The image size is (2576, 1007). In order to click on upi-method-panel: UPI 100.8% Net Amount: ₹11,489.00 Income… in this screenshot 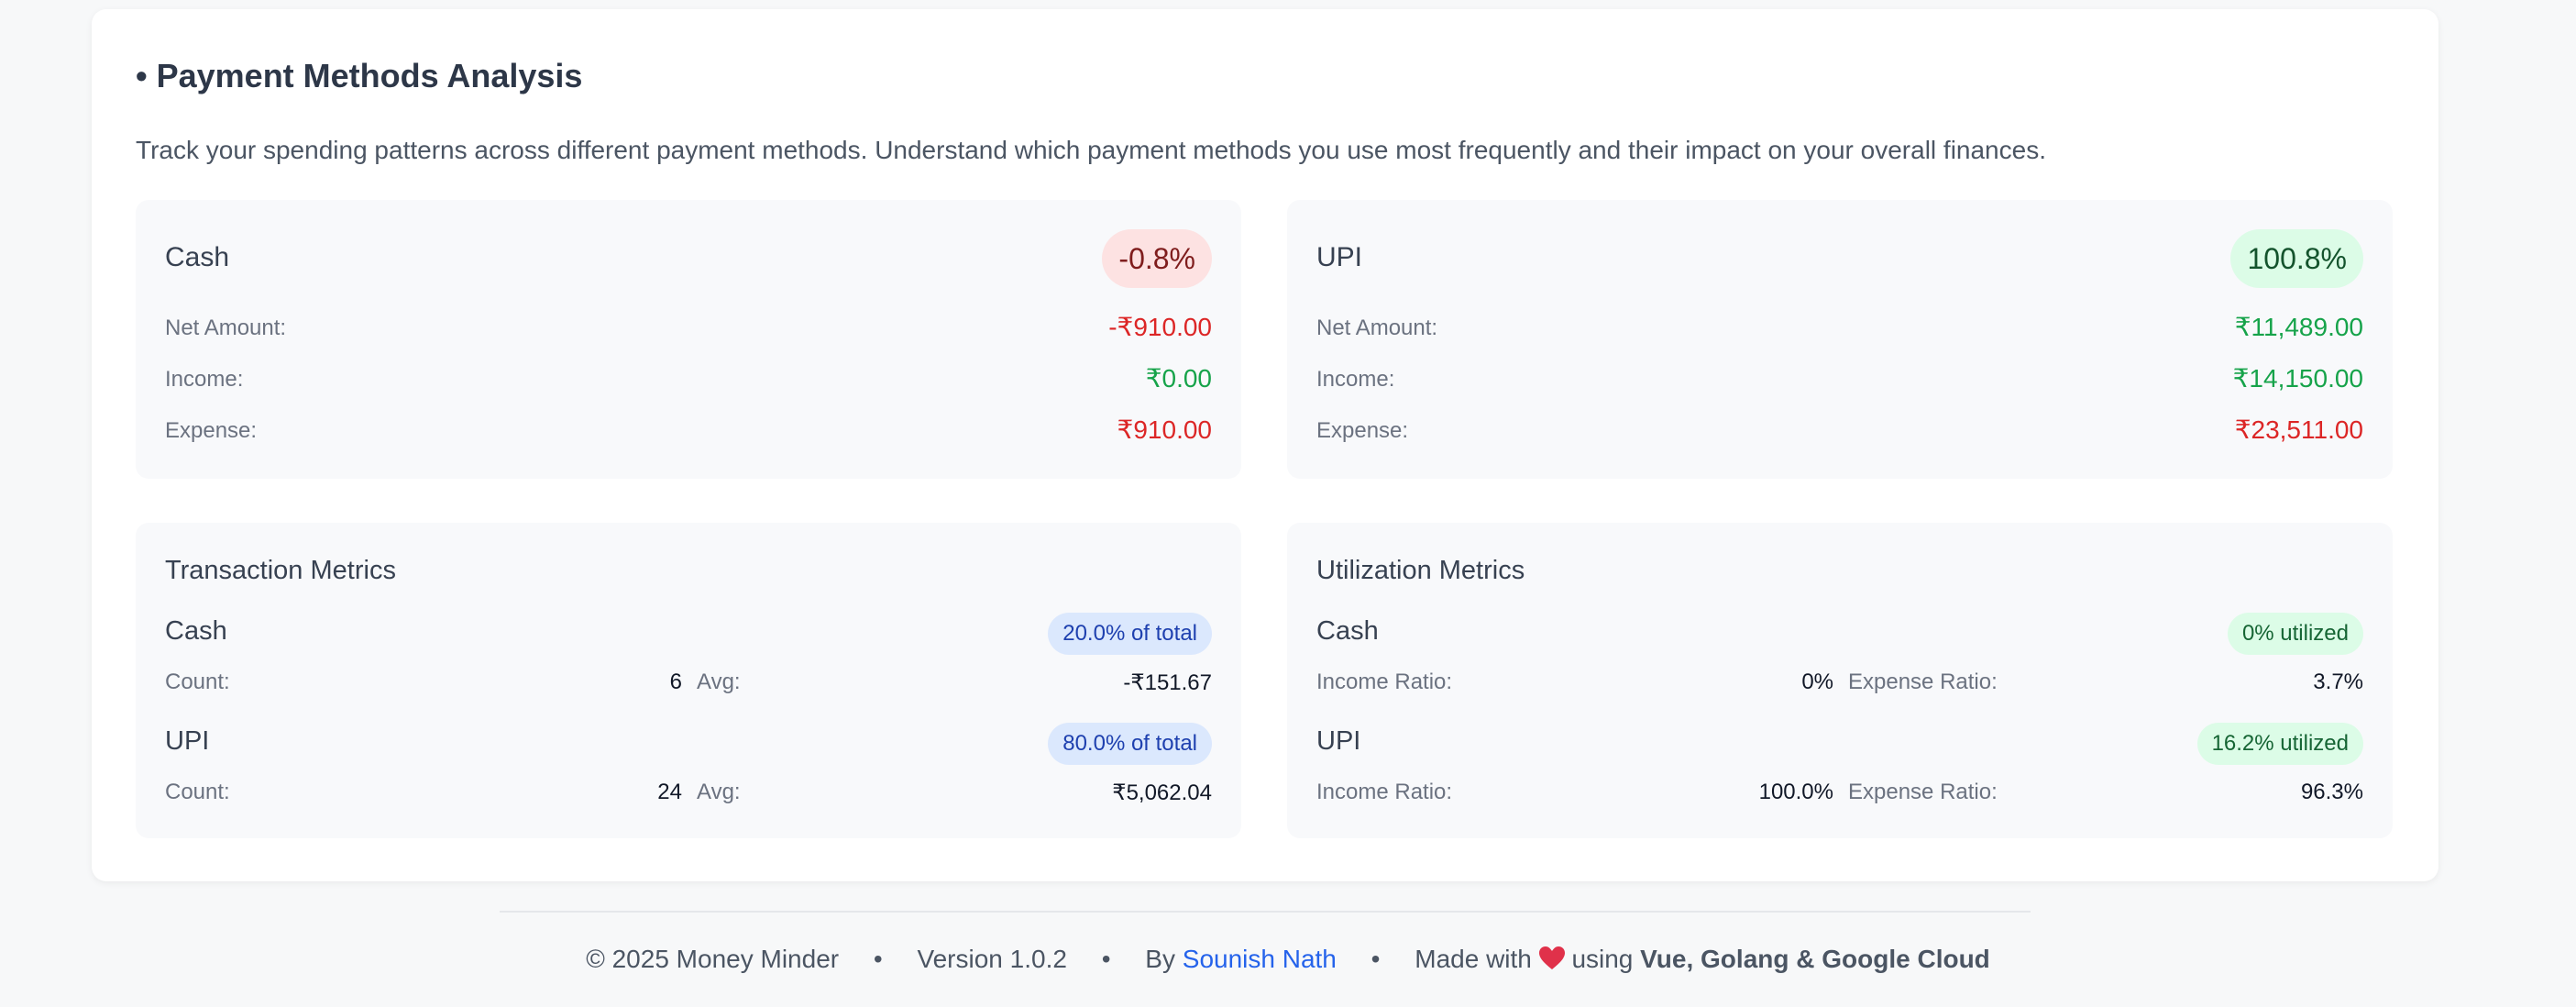, I will do `click(1840, 339)`.